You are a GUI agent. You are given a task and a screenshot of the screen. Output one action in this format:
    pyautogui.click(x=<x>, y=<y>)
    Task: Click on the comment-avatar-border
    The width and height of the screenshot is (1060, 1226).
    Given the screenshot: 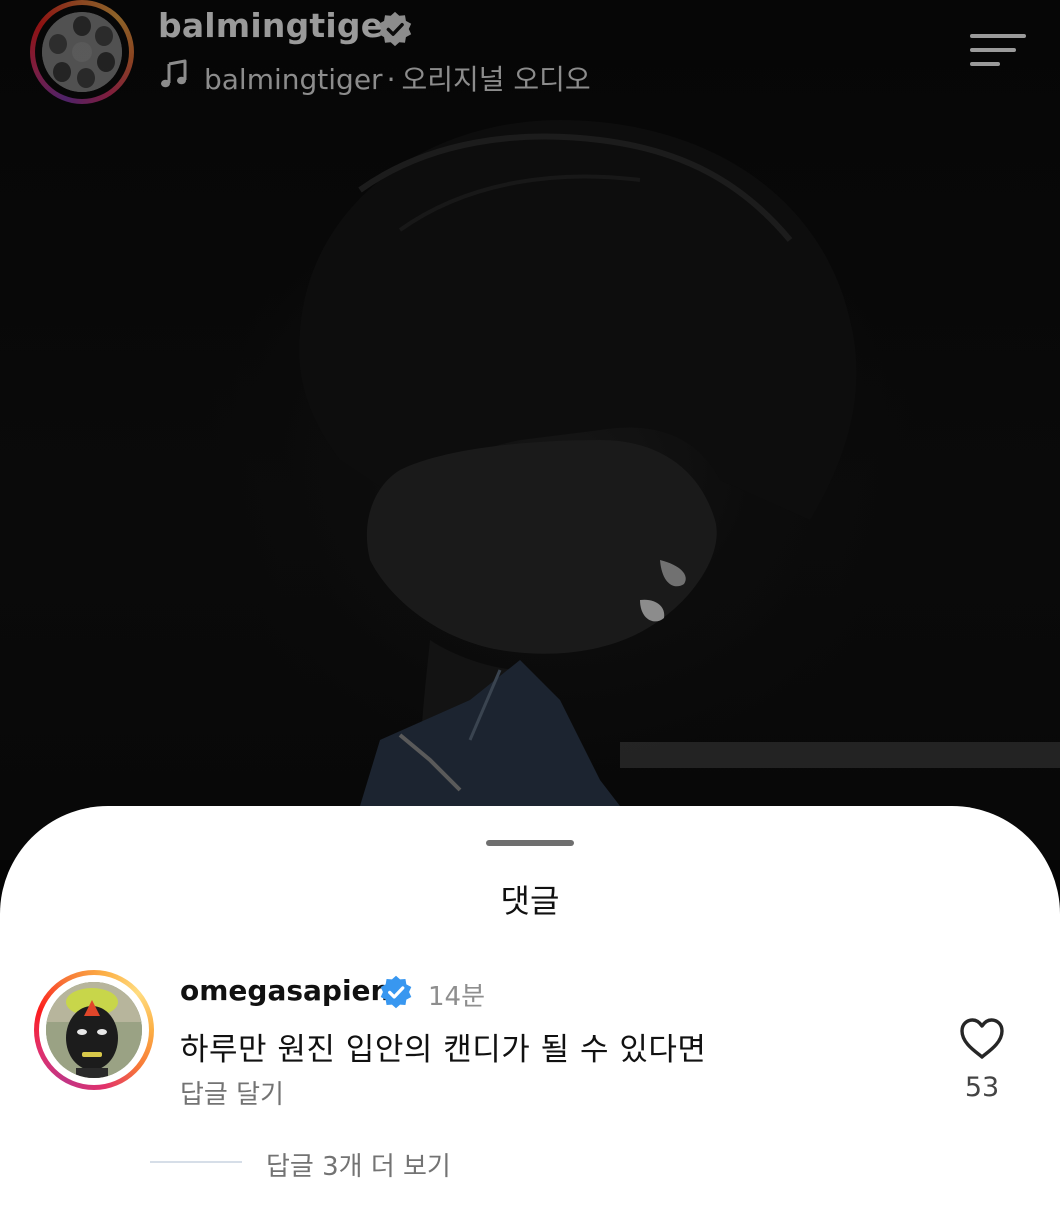 What is the action you would take?
    pyautogui.click(x=94, y=1030)
    